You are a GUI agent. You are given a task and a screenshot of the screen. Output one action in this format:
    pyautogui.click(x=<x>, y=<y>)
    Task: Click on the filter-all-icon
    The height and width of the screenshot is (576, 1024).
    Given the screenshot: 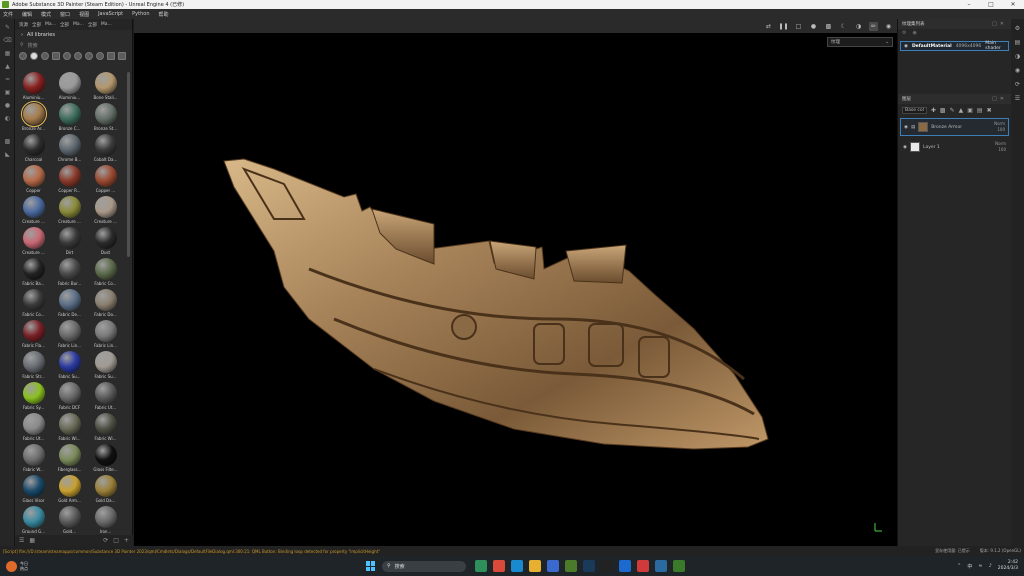 What is the action you would take?
    pyautogui.click(x=23, y=56)
    